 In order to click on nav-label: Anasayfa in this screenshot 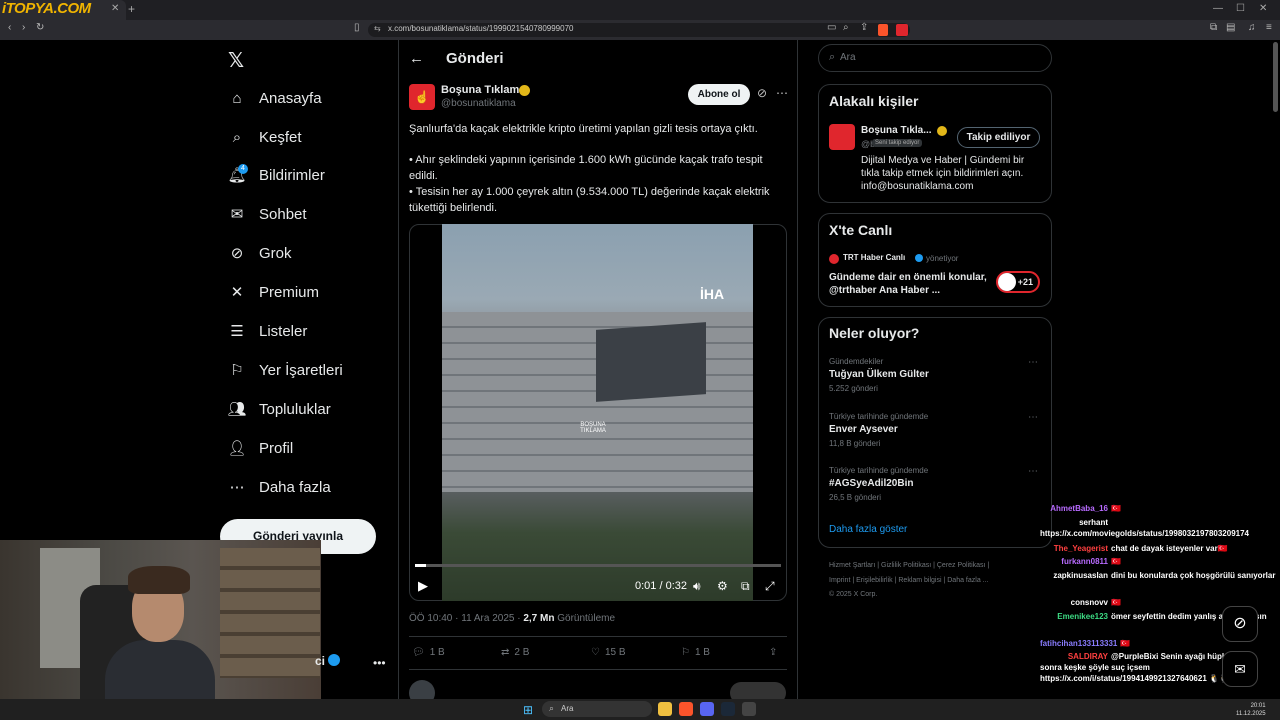, I will do `click(290, 98)`.